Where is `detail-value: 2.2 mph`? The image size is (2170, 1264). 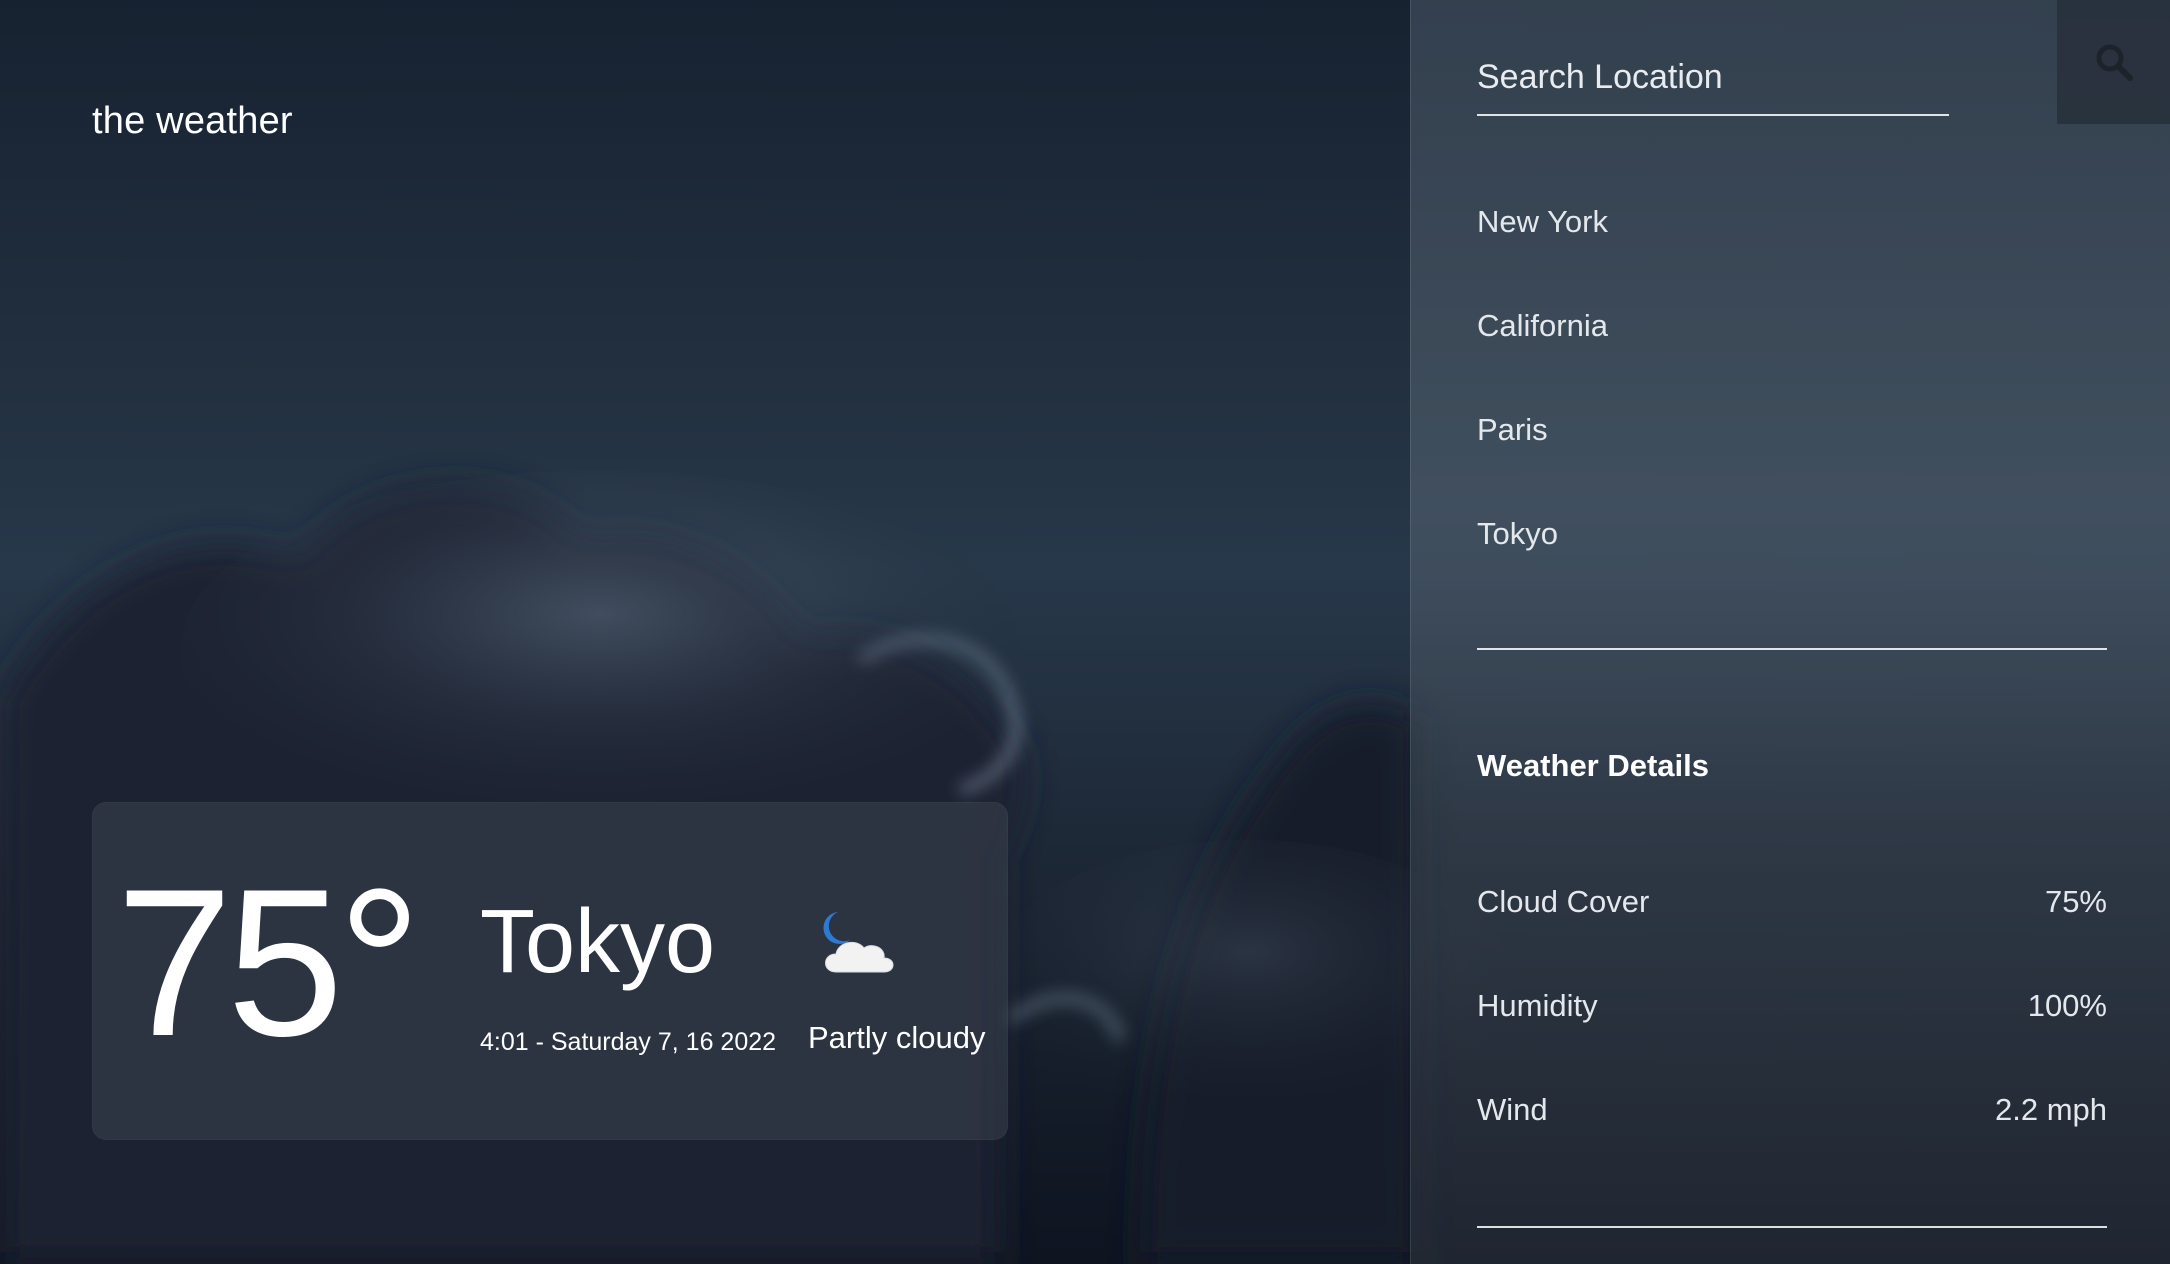 detail-value: 2.2 mph is located at coordinates (2050, 1109).